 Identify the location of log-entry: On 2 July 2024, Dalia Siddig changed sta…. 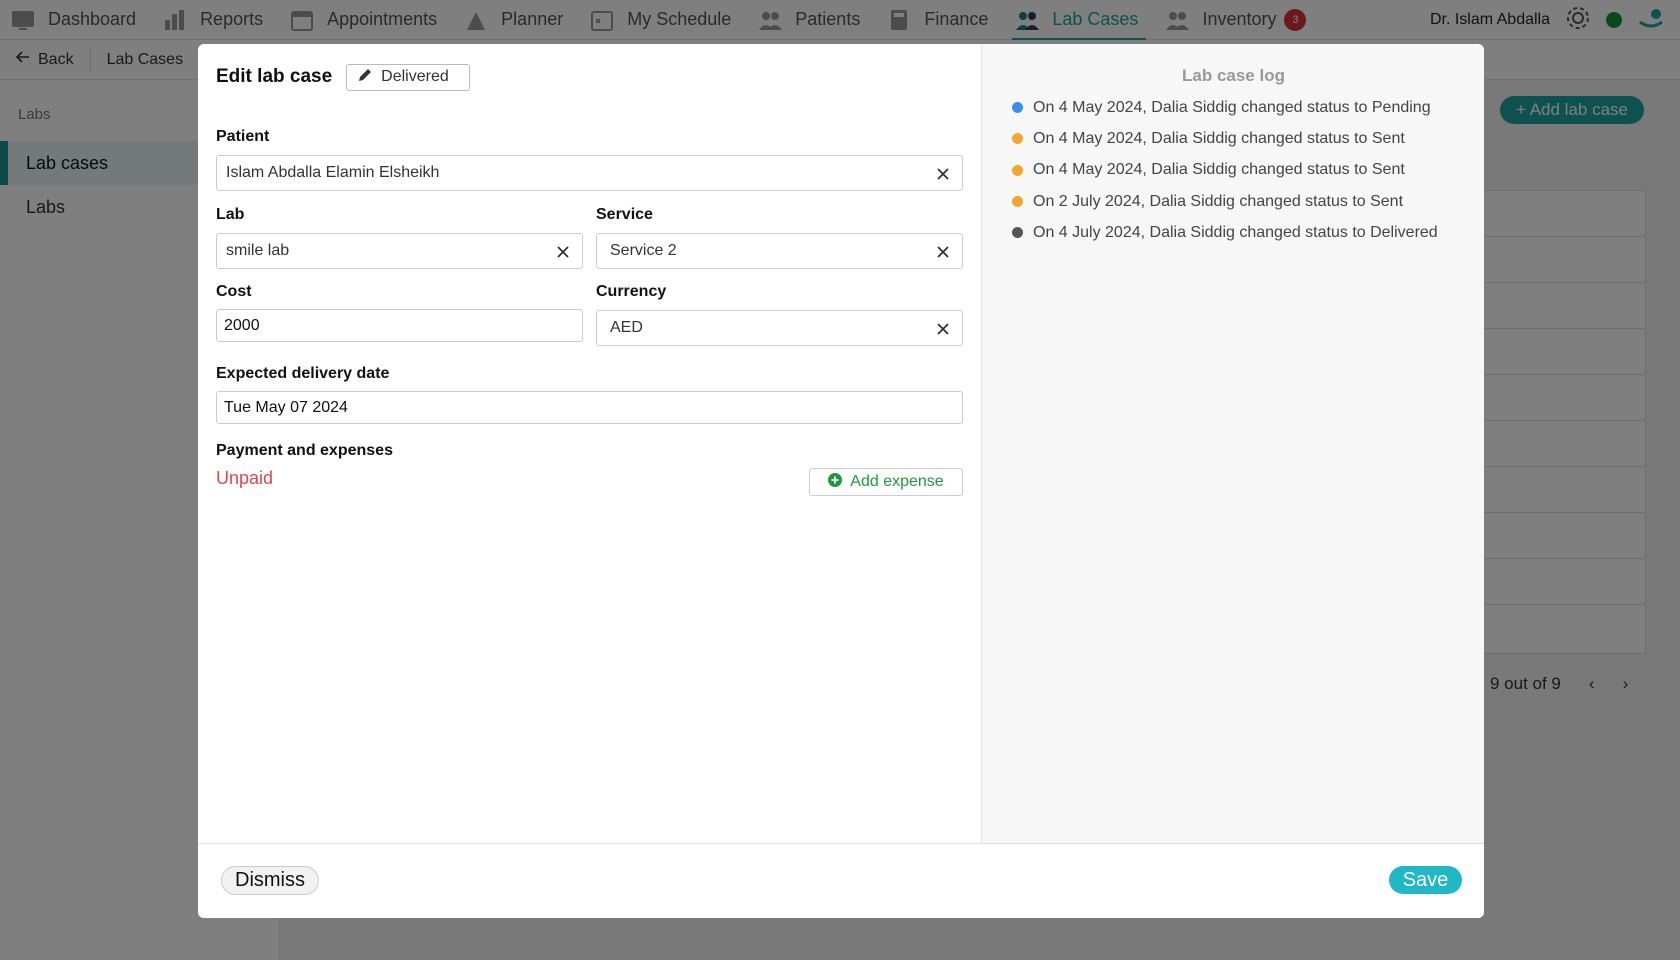
(1225, 201).